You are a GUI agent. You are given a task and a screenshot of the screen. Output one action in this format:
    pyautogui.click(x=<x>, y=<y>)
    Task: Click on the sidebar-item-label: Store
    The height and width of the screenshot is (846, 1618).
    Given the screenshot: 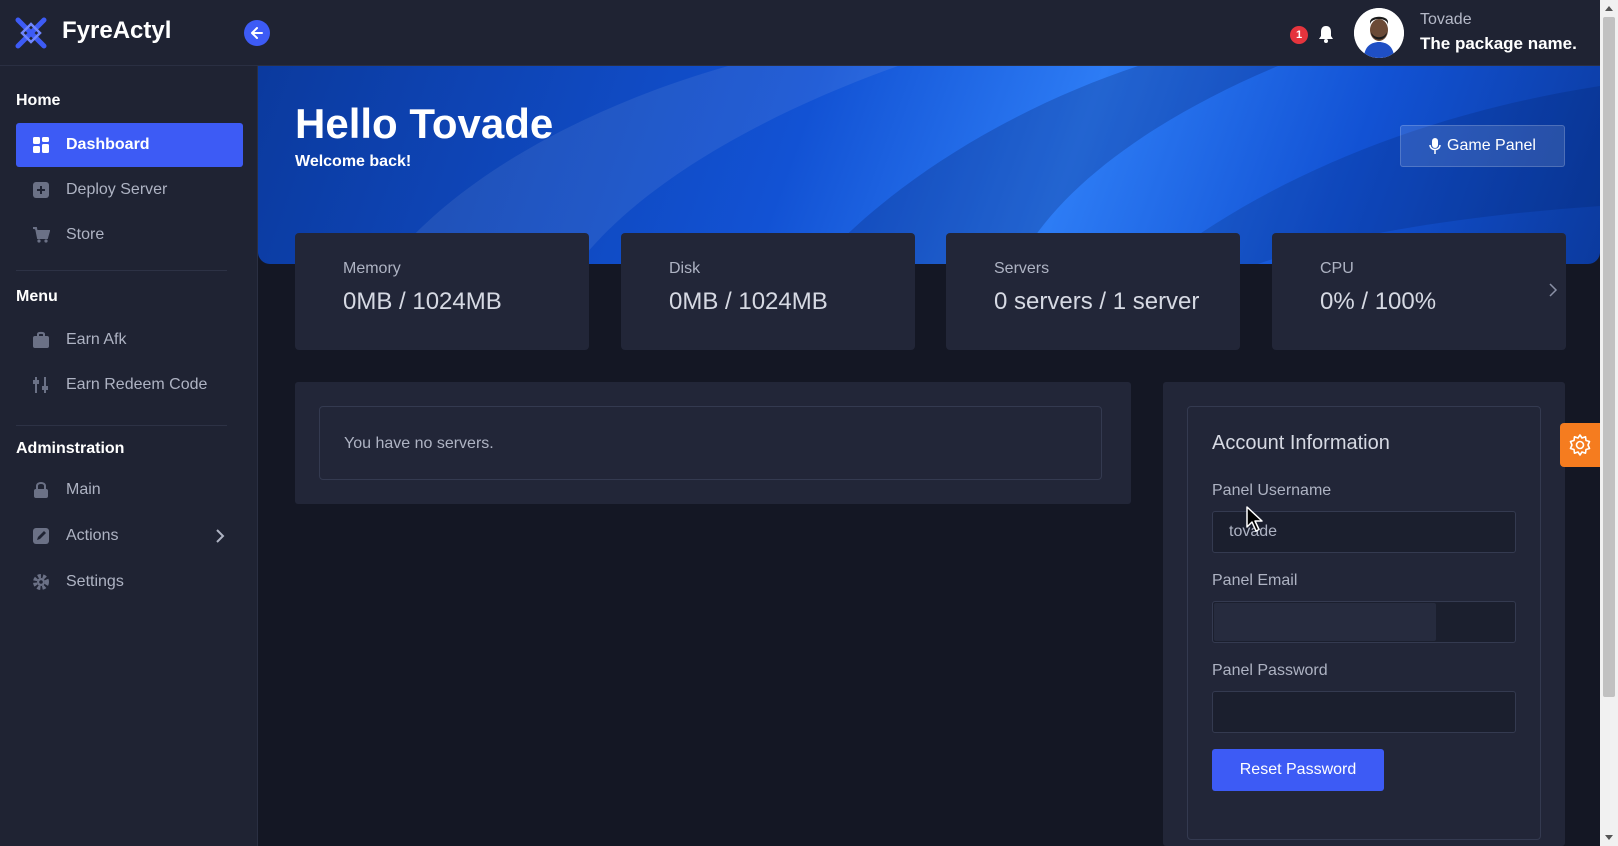 What is the action you would take?
    pyautogui.click(x=85, y=234)
    